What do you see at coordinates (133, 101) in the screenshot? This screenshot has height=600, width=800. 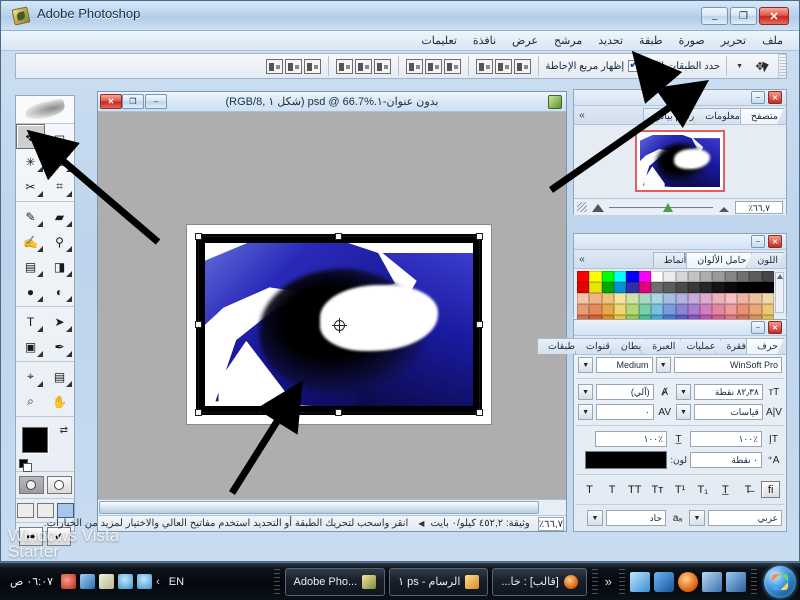 I see `document-maximize-button: ❐` at bounding box center [133, 101].